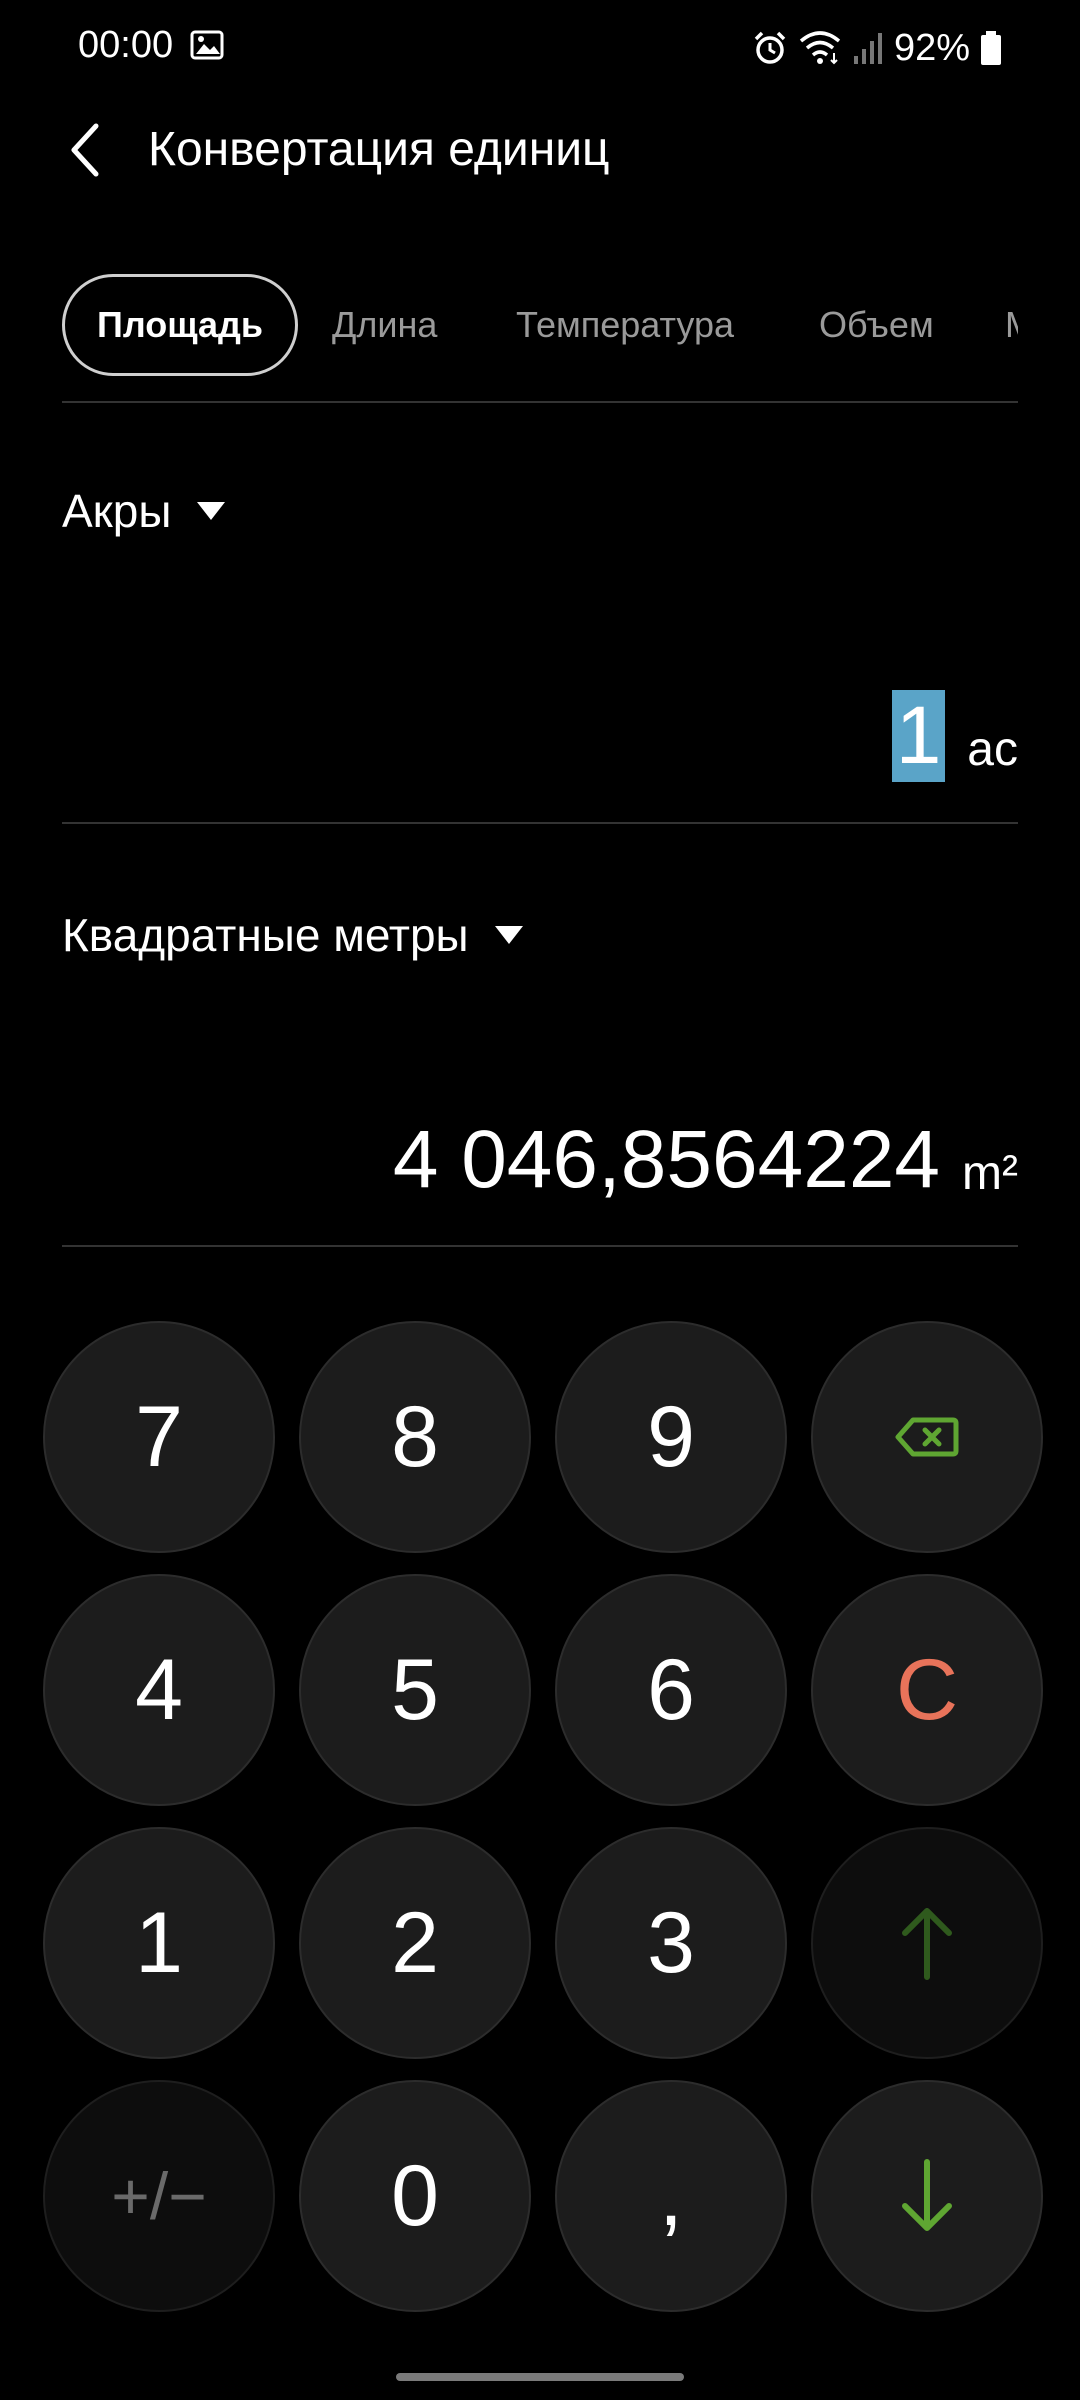 The height and width of the screenshot is (2400, 1080). I want to click on to-unit-selector: Квадратные метры, so click(292, 935).